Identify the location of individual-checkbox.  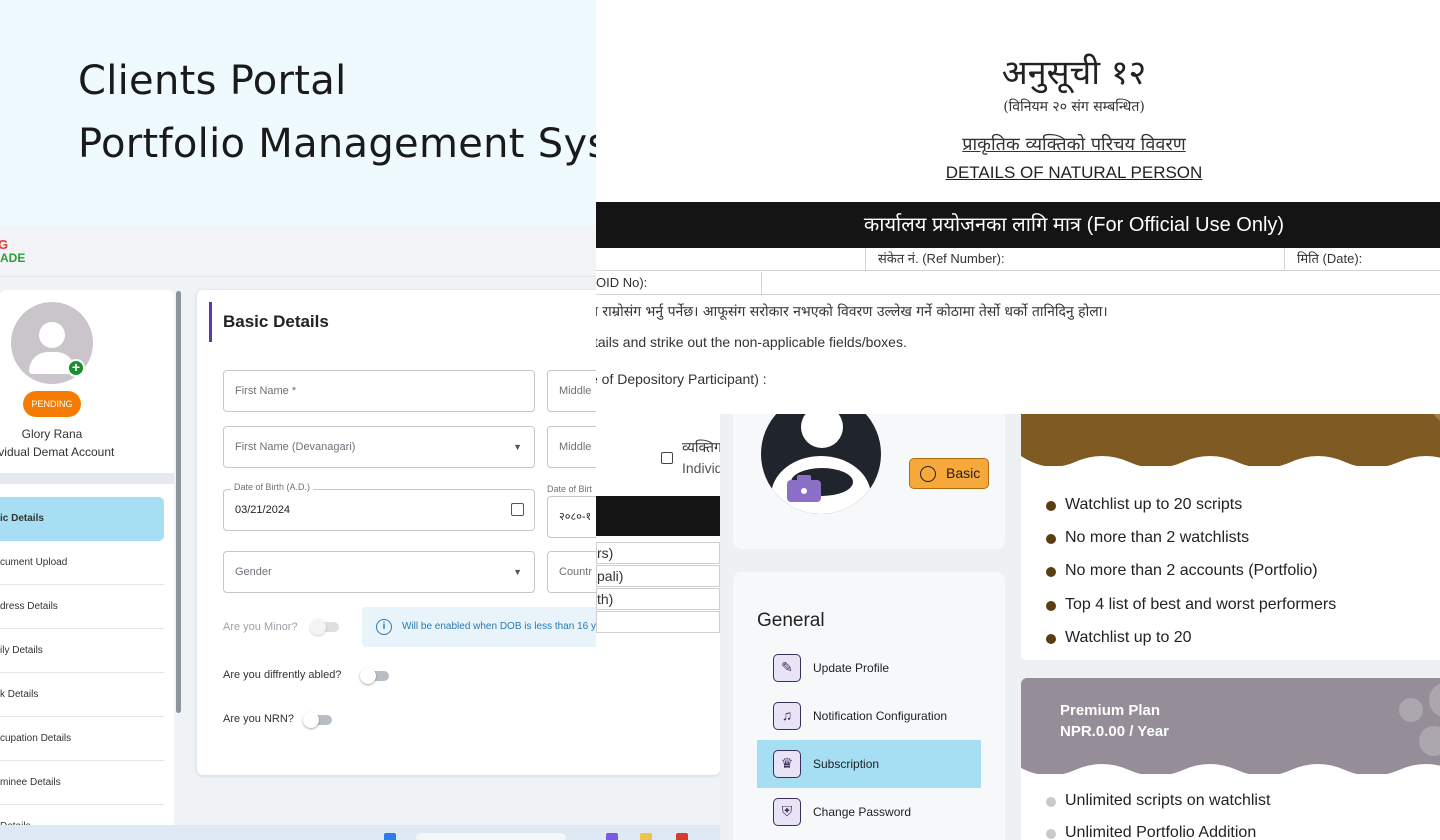
(667, 458).